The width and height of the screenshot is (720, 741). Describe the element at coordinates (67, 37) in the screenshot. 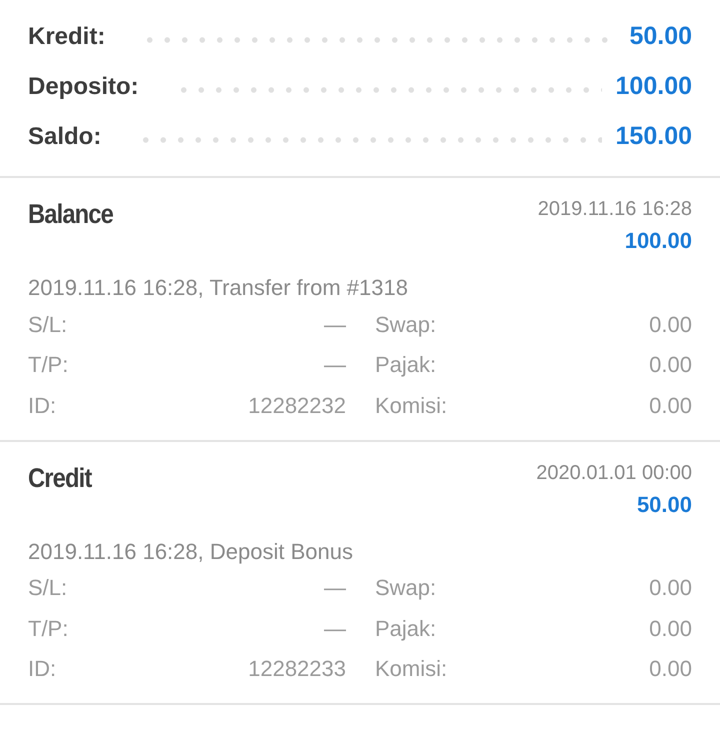

I see `summary-label: Kredit:` at that location.